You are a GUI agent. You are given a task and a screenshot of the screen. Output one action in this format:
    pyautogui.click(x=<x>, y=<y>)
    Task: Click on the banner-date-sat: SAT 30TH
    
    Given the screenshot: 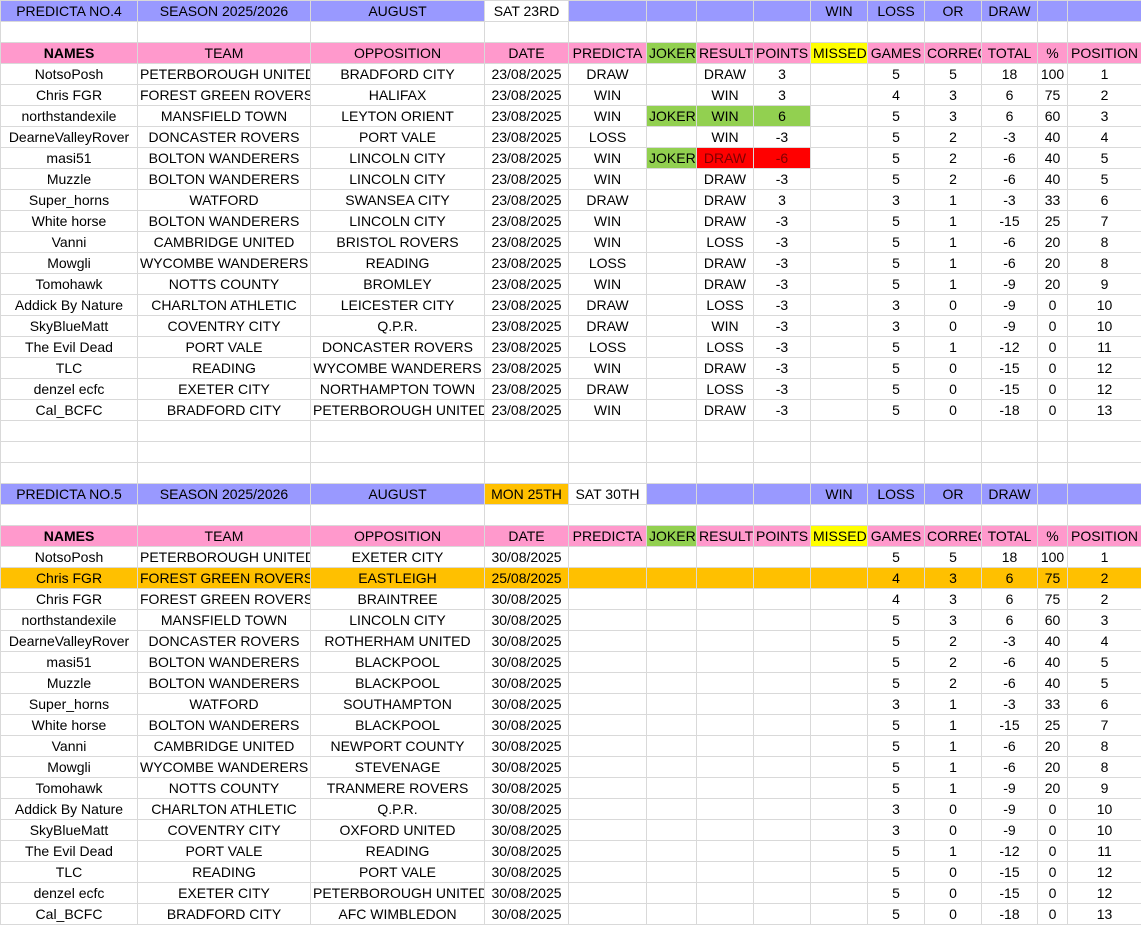 What is the action you would take?
    pyautogui.click(x=607, y=494)
    